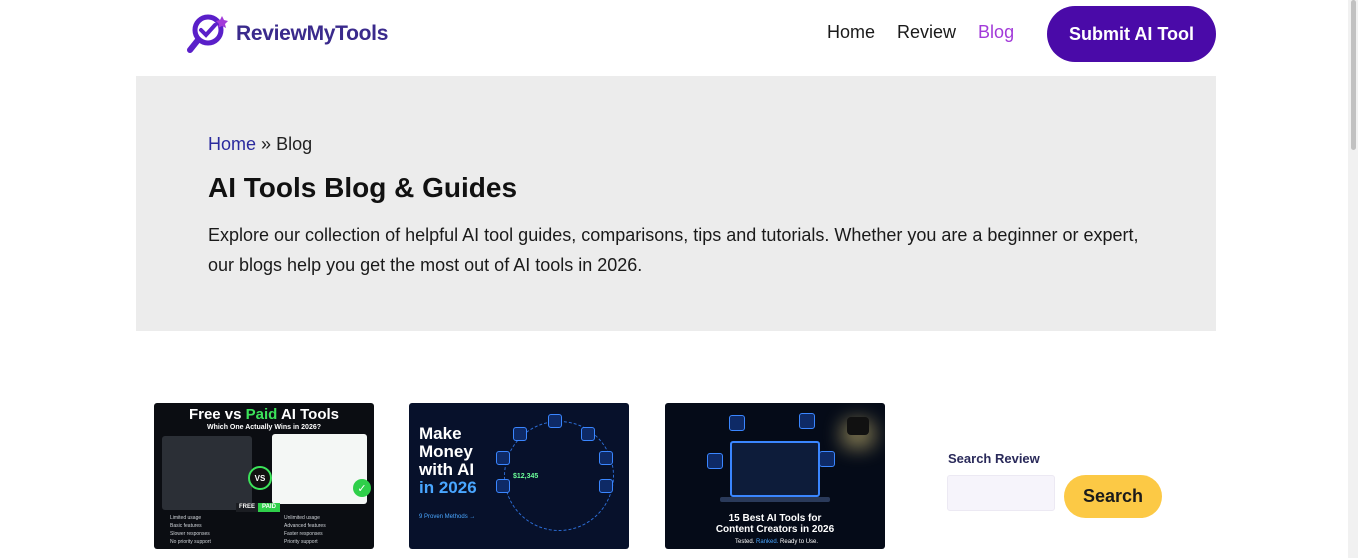 This screenshot has width=1358, height=558. Describe the element at coordinates (207, 473) in the screenshot. I see `free-tool-mockup` at that location.